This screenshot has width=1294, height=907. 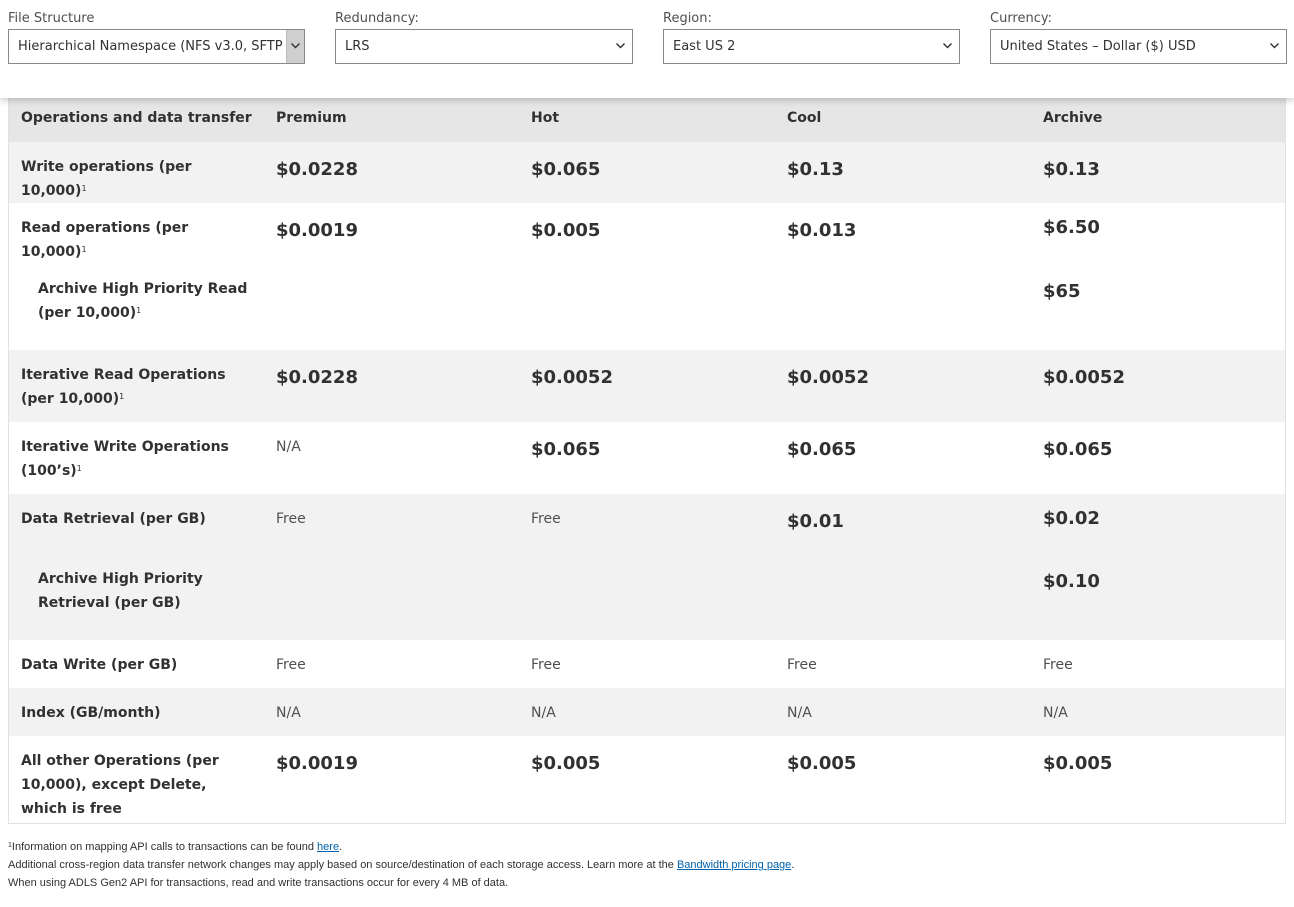 What do you see at coordinates (311, 118) in the screenshot?
I see `header-premium: Premium` at bounding box center [311, 118].